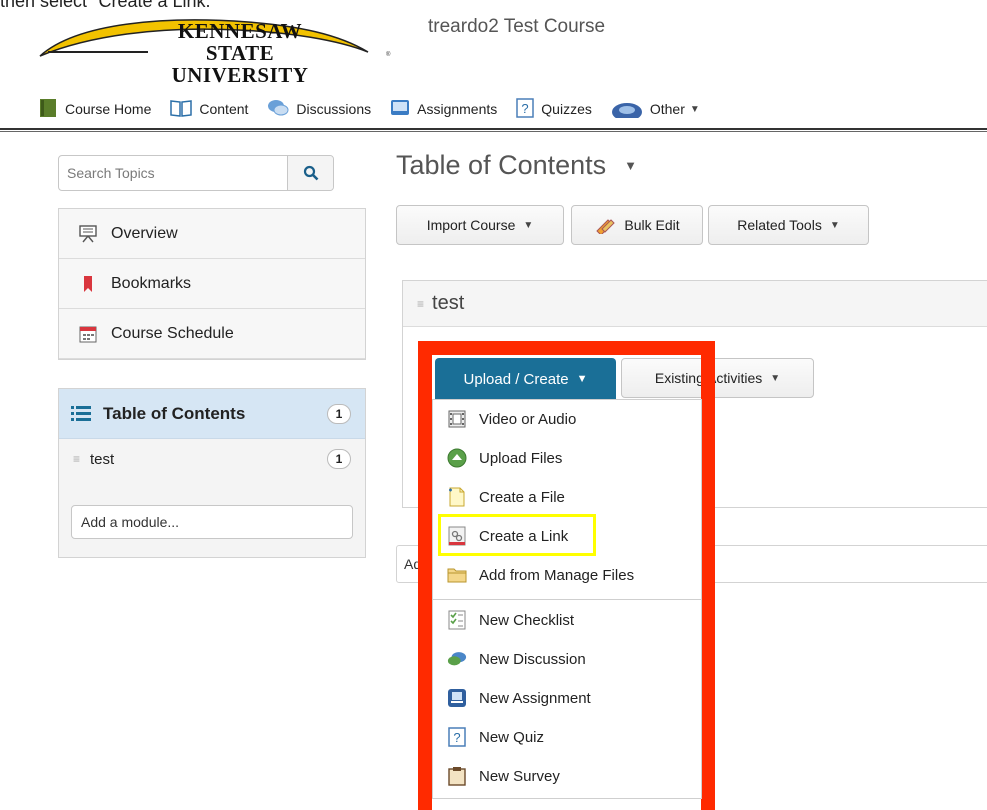 The width and height of the screenshot is (987, 810). I want to click on nav-label: Assignments, so click(457, 109).